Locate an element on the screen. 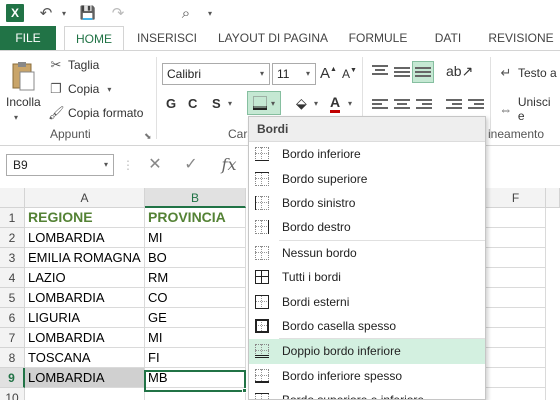 This screenshot has width=560, height=400. cell-provincia: RM is located at coordinates (195, 278).